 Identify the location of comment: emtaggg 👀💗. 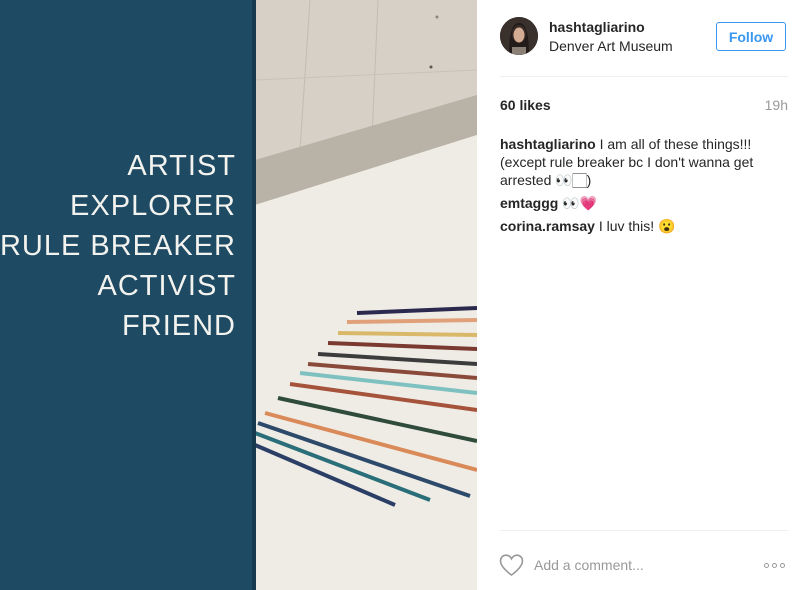
(645, 203).